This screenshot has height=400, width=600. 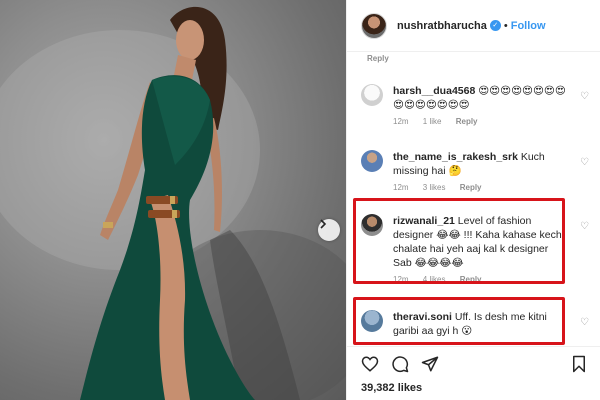 What do you see at coordinates (480, 98) in the screenshot?
I see `comment-text-block: harsh__dua4568 😍😍😍😍😍😍😍😍😍😍😍😍😍😍😍` at bounding box center [480, 98].